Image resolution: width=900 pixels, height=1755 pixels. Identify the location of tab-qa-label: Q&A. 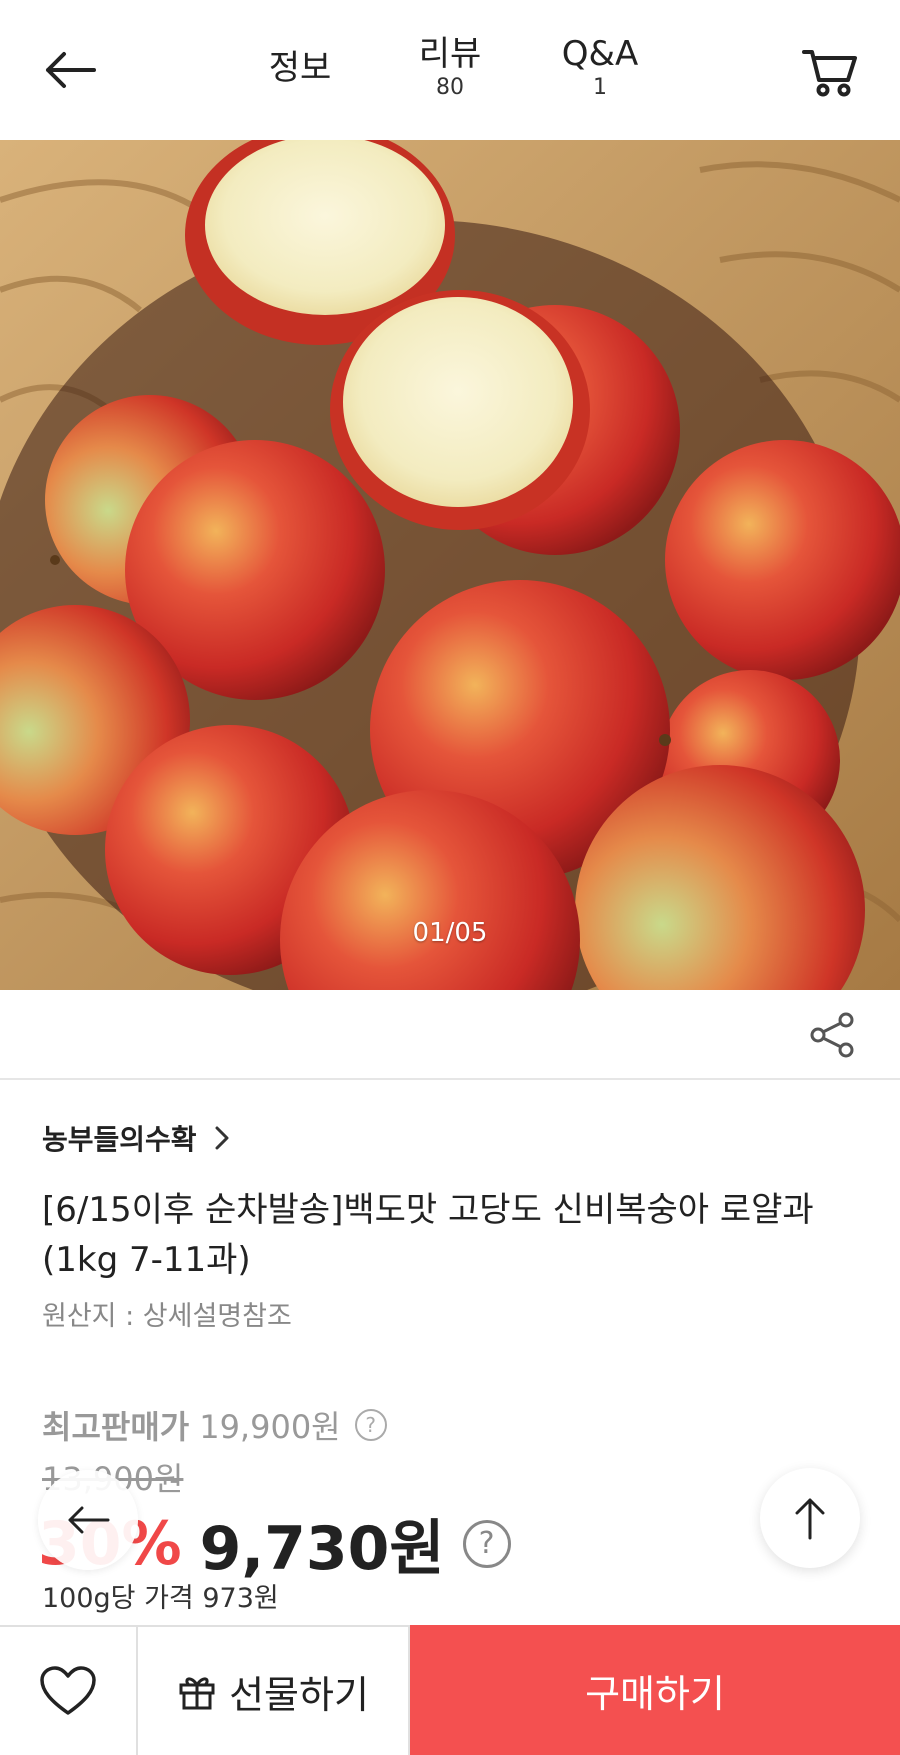
(600, 54).